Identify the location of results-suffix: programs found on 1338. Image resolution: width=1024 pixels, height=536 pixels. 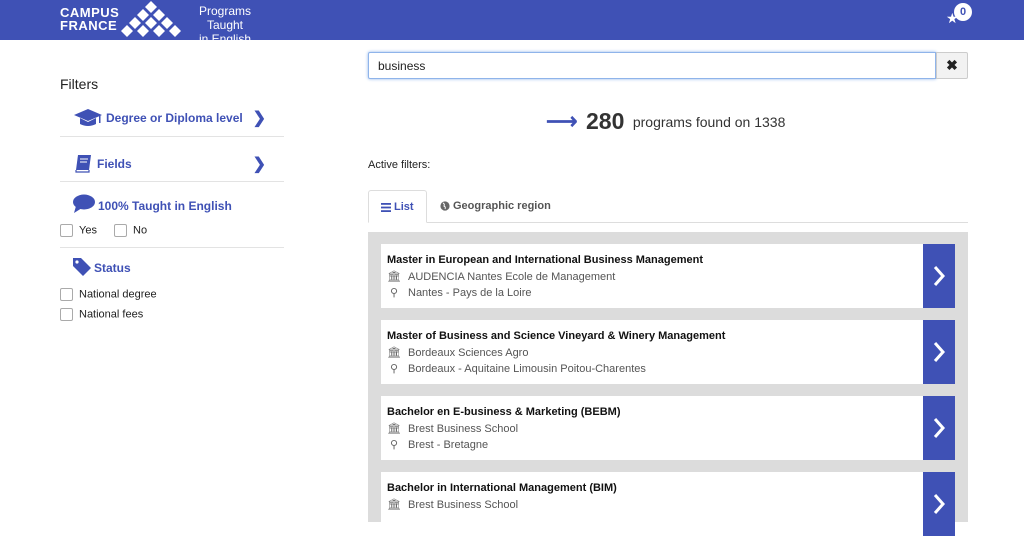
(709, 121).